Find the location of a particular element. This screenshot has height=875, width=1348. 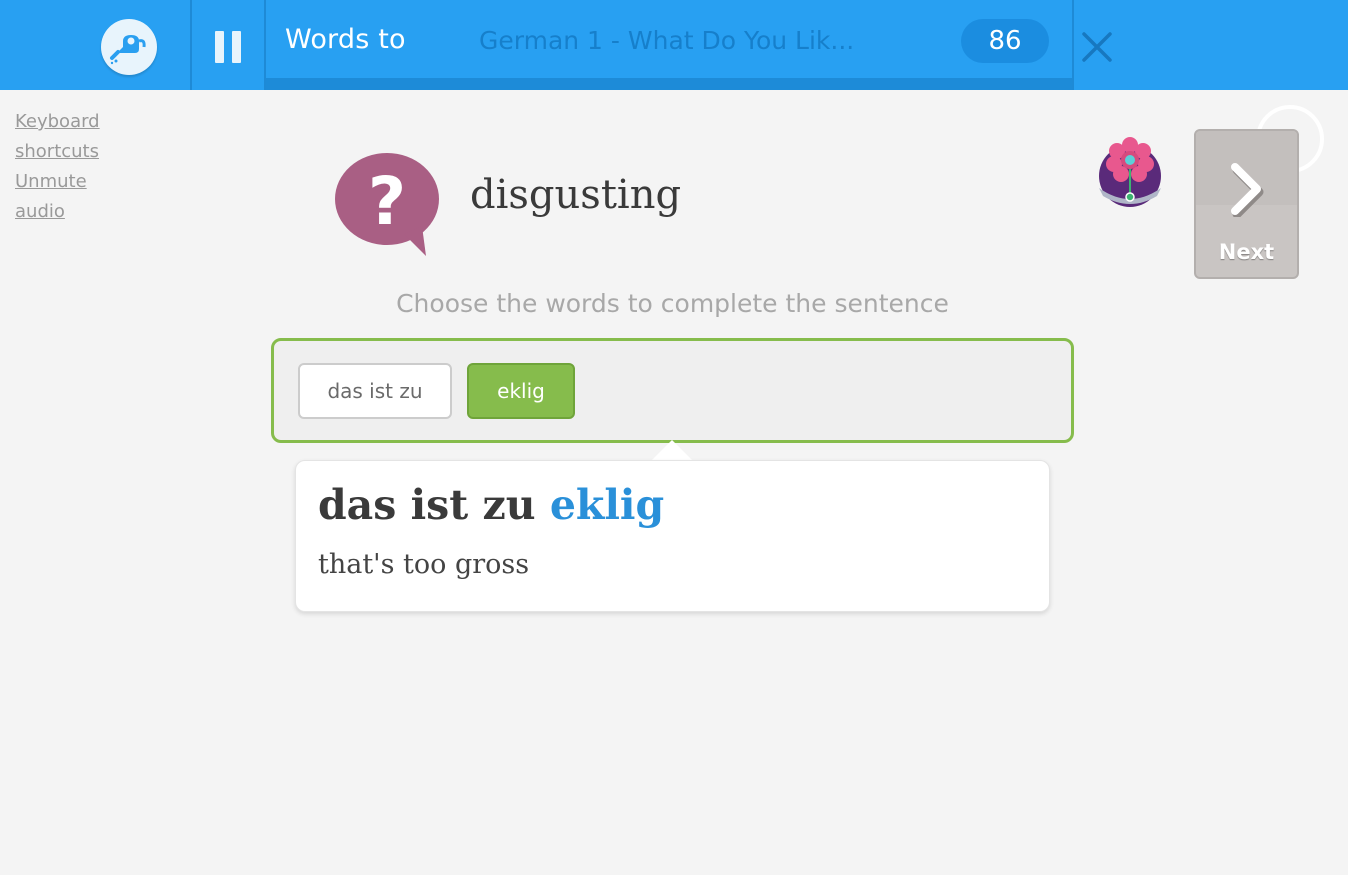

chevron-right-icon is located at coordinates (1247, 190).